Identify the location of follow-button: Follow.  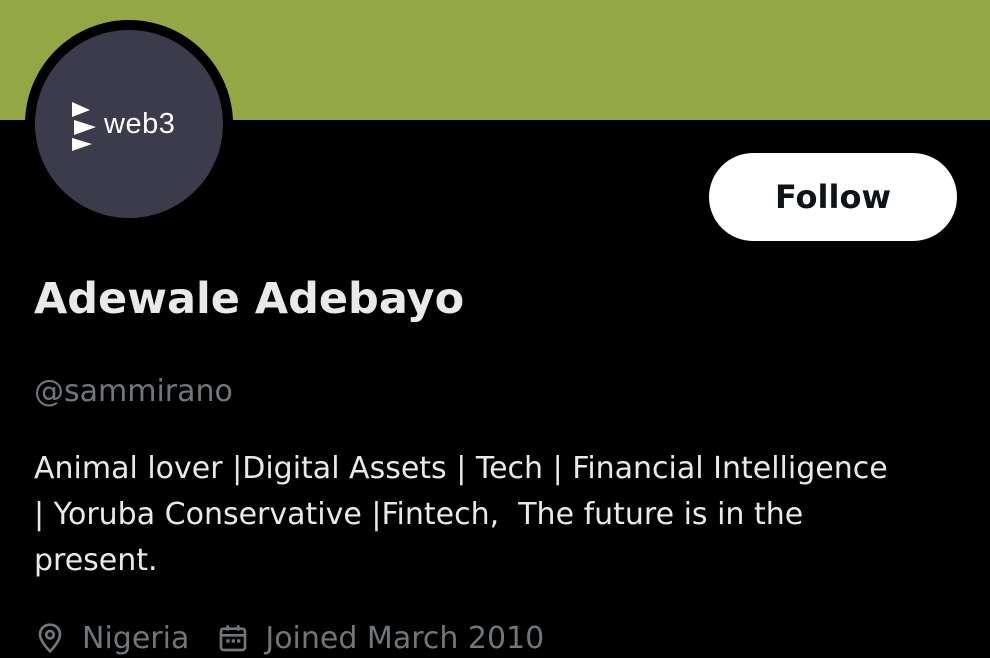
(833, 197).